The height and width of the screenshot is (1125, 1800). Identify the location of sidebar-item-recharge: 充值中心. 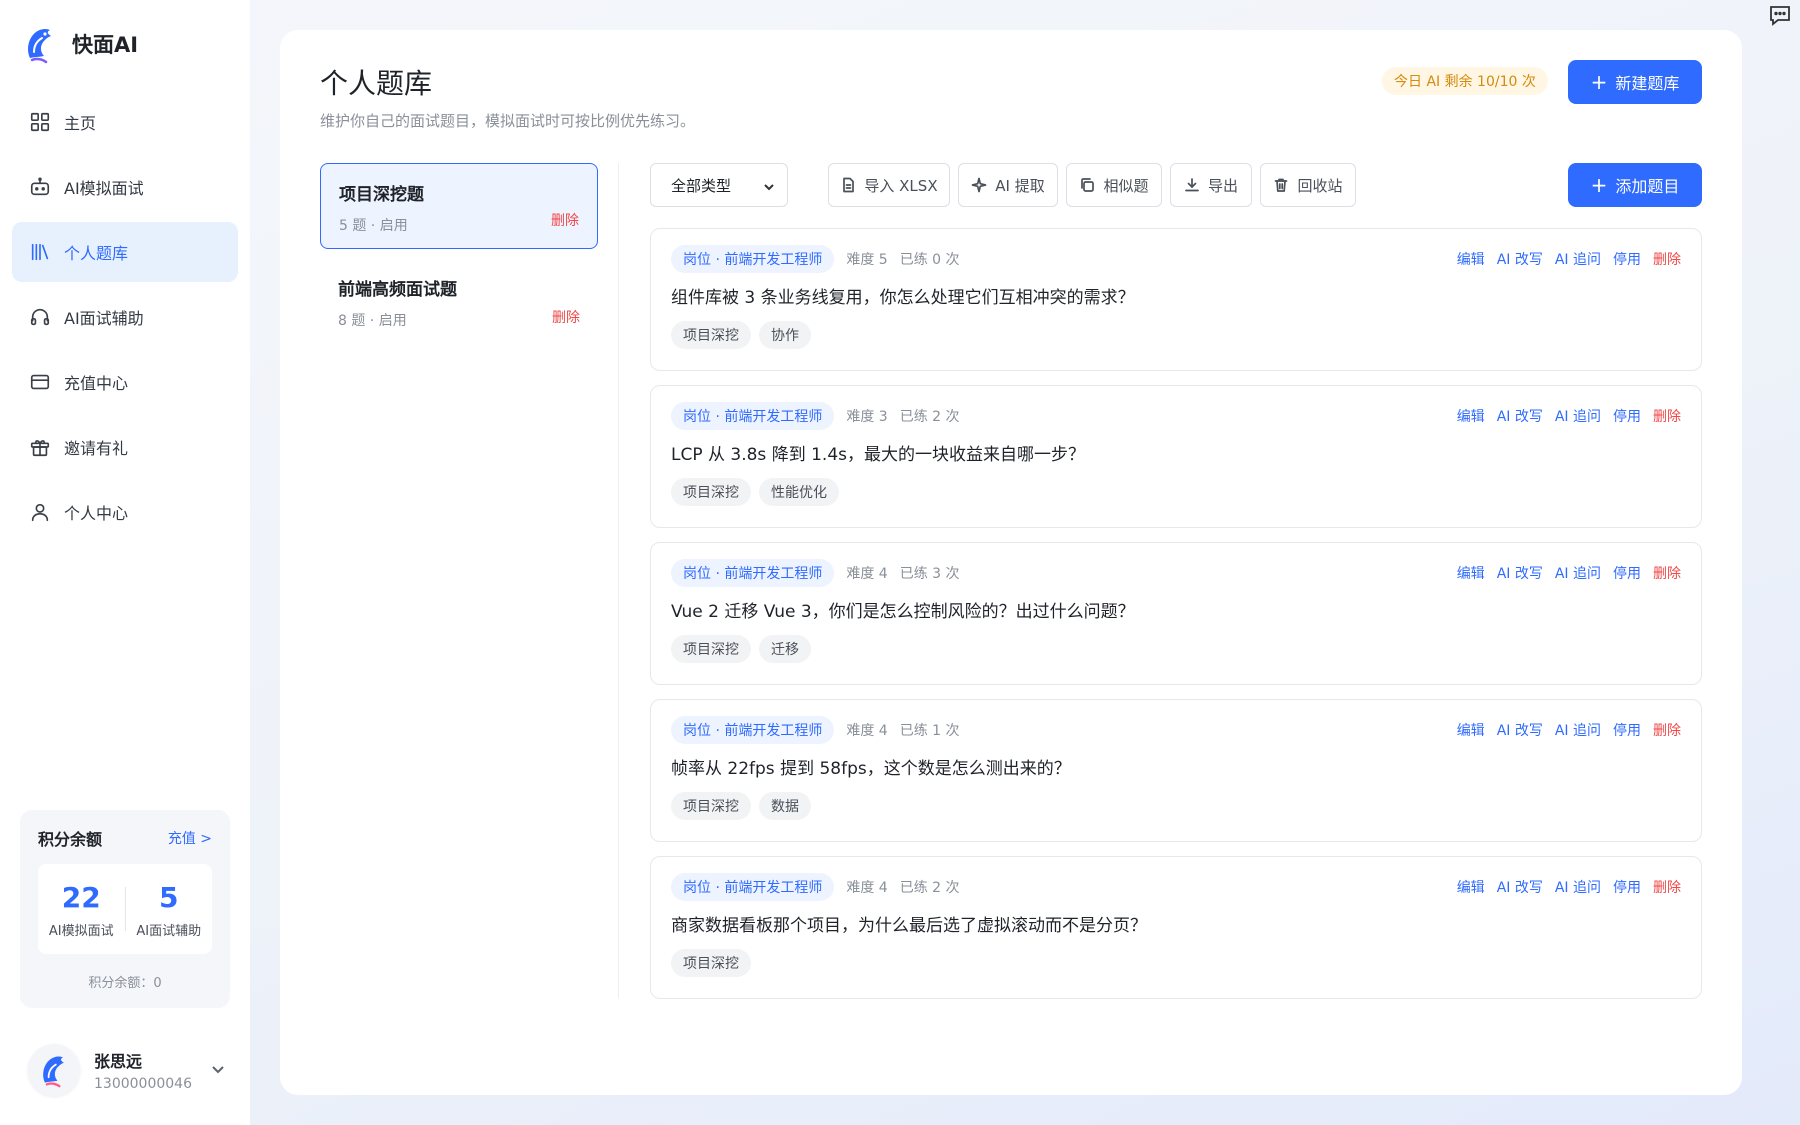
(125, 382).